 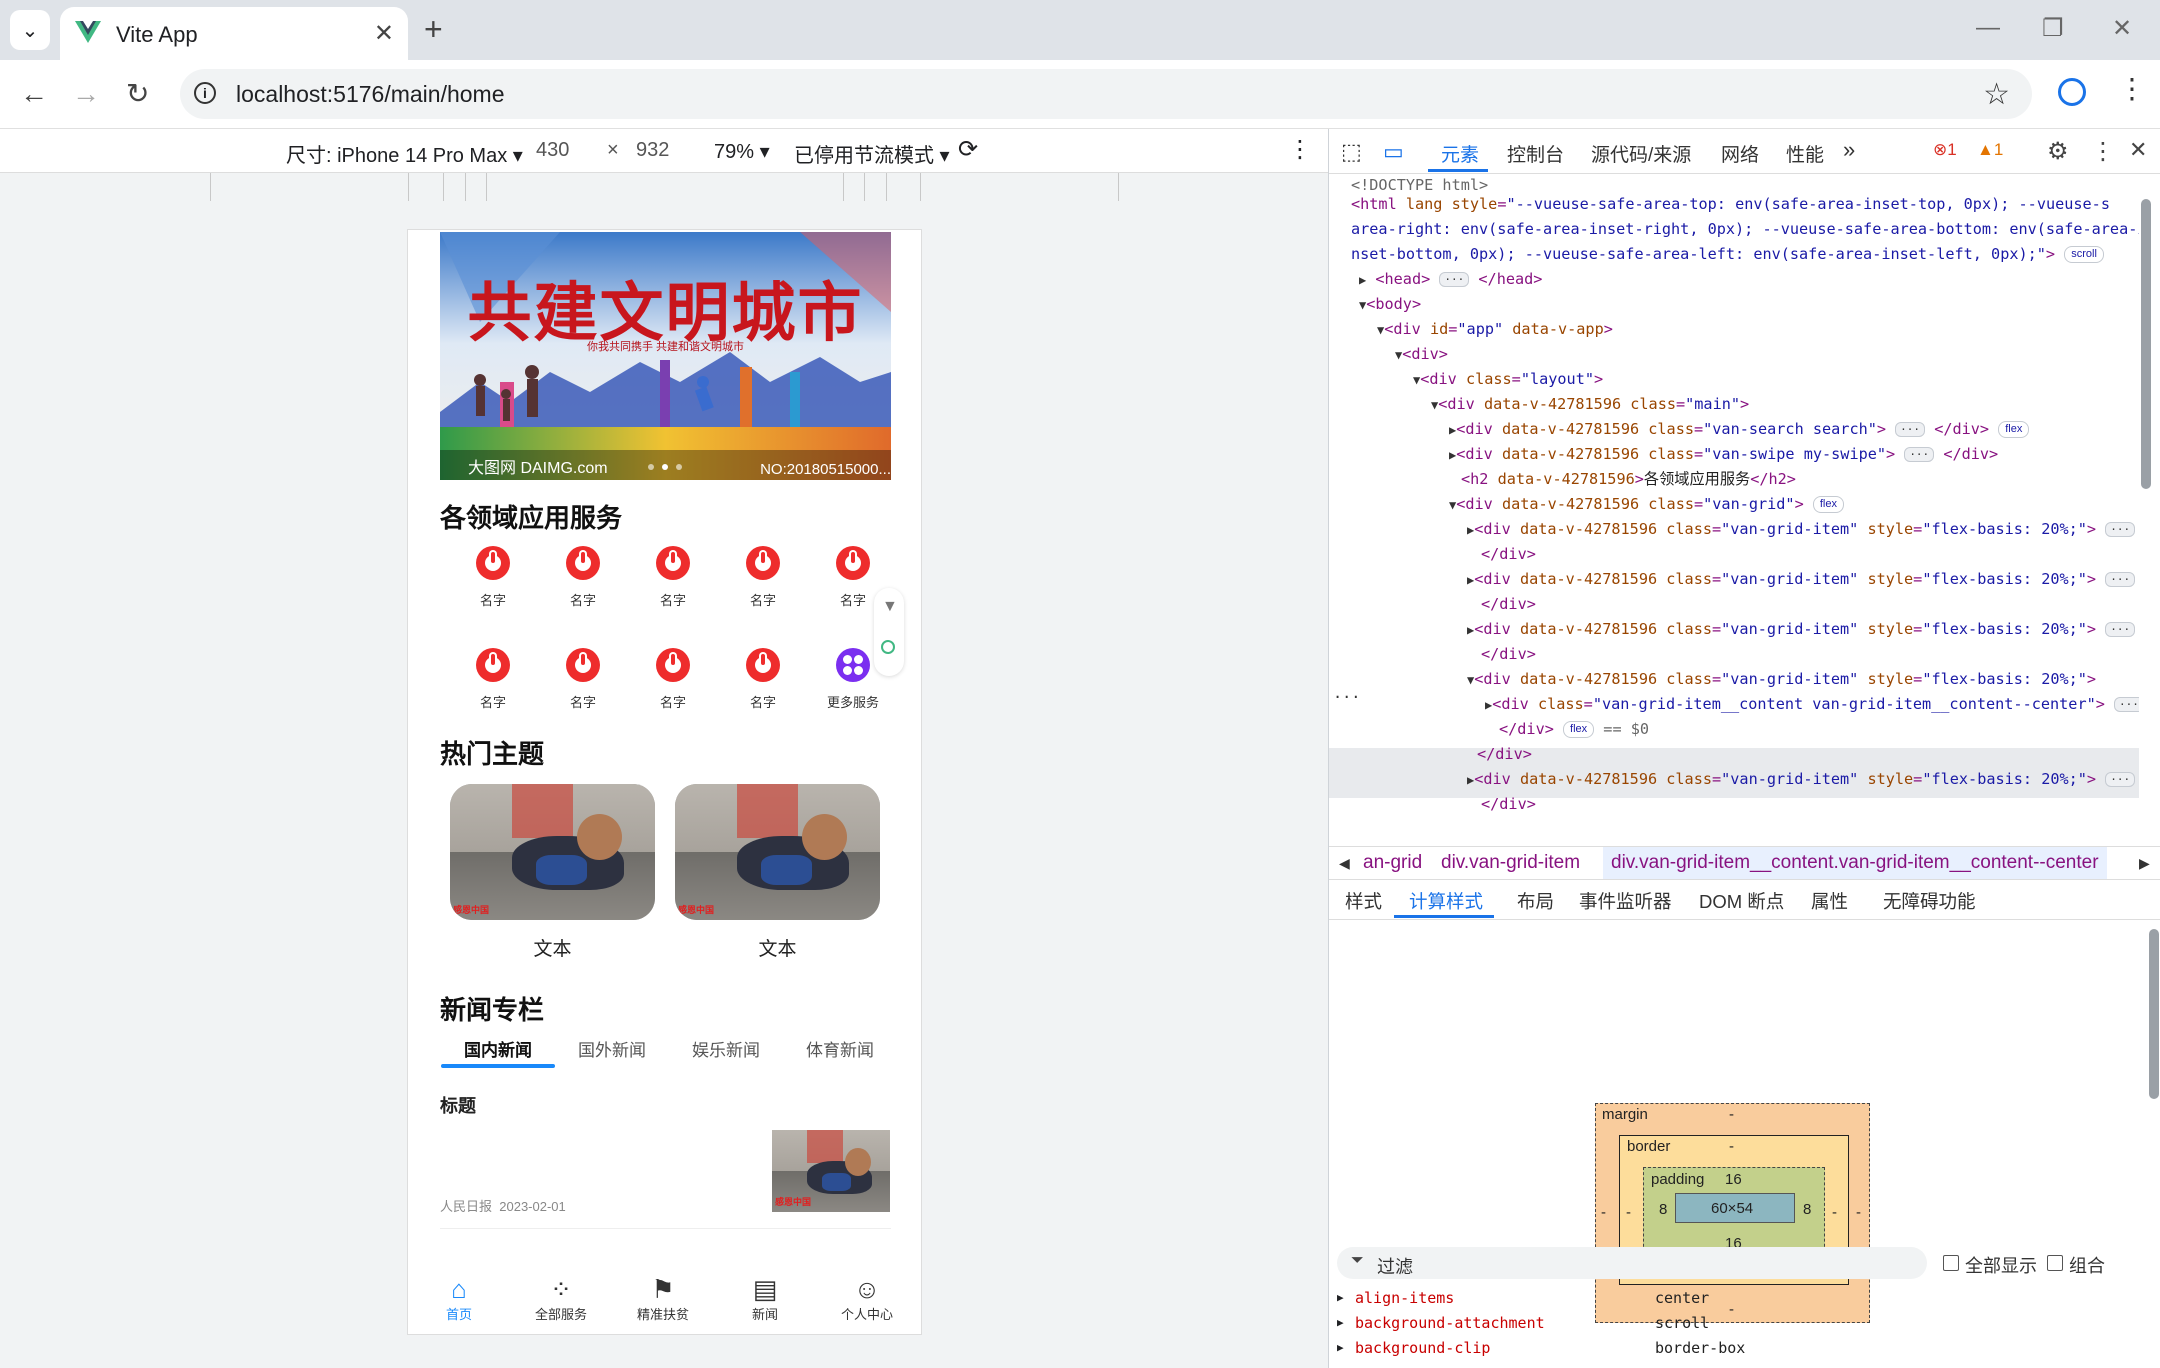 What do you see at coordinates (968, 149) in the screenshot?
I see `rotate-icon: ⟳` at bounding box center [968, 149].